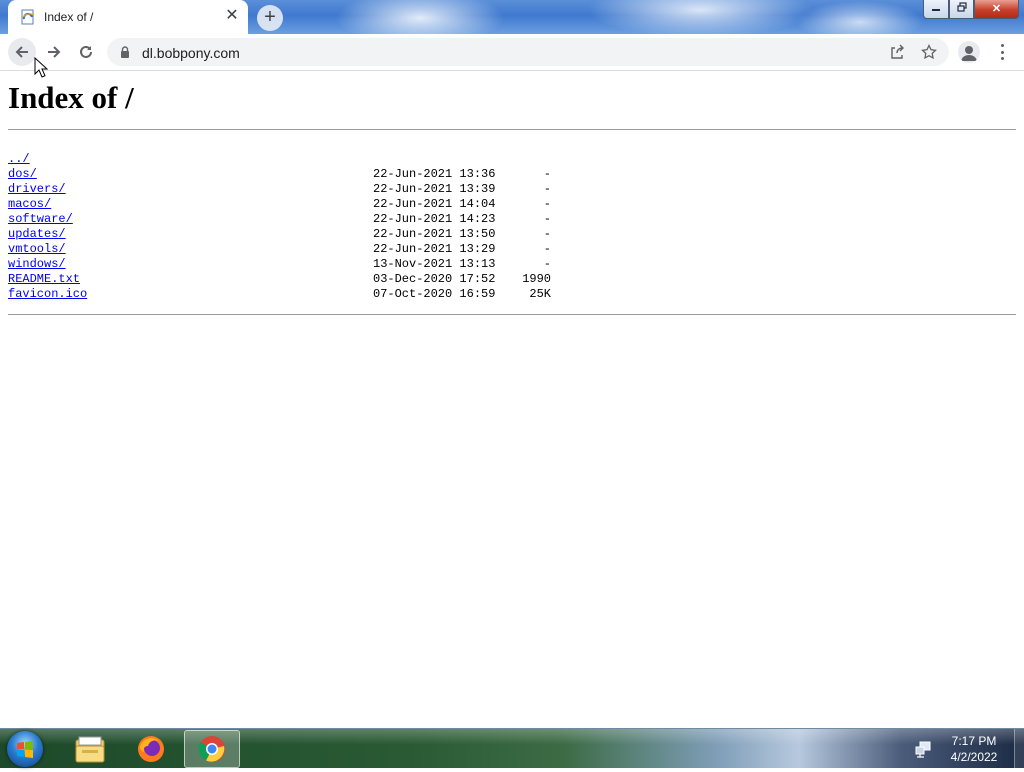  I want to click on close-icon: ✕, so click(996, 9).